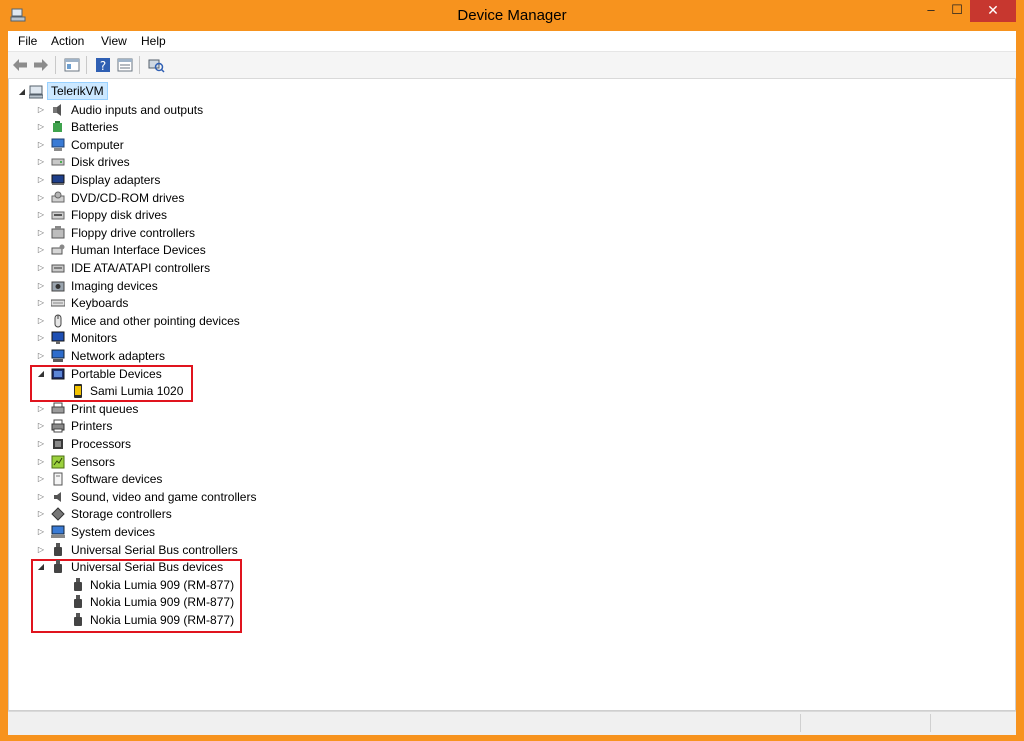 This screenshot has width=1024, height=741. I want to click on system-device-icon, so click(58, 531).